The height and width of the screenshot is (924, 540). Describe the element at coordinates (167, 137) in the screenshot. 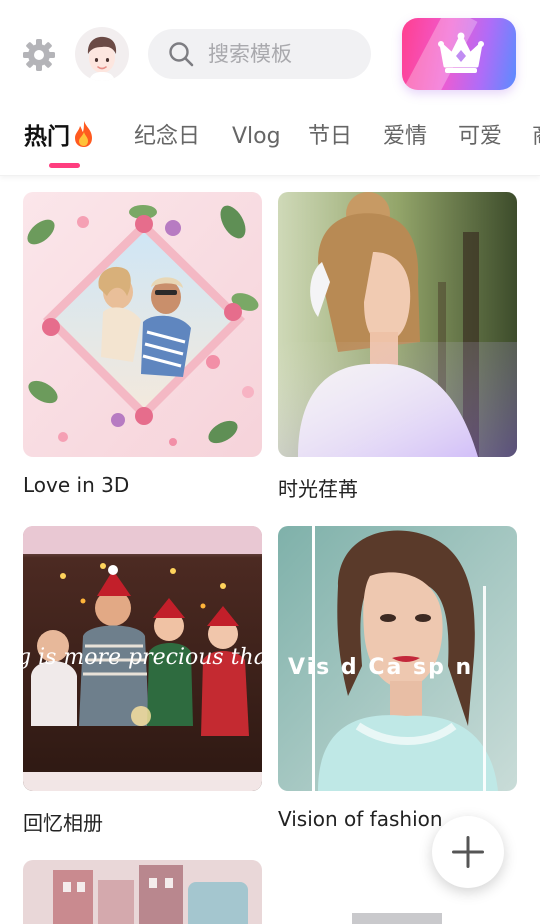

I see `tab-anniversary: 纪念日` at that location.